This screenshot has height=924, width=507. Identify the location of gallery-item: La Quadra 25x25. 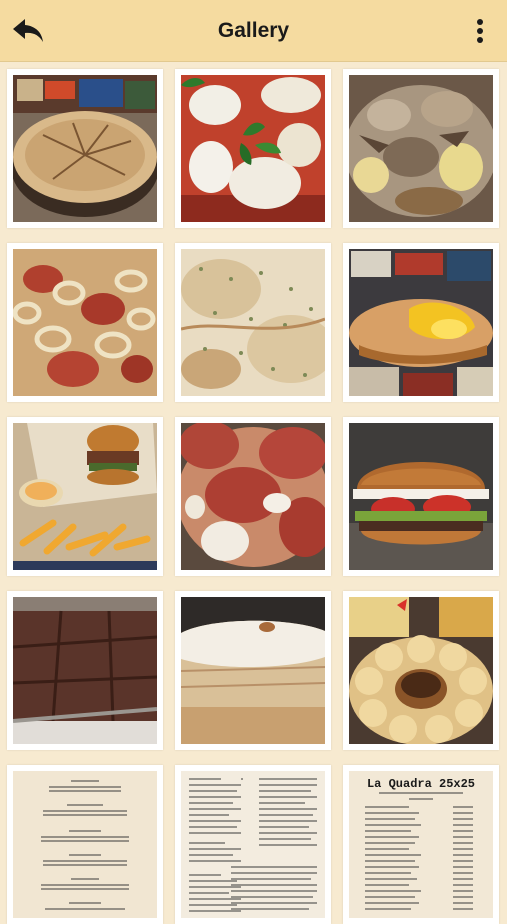
(421, 844).